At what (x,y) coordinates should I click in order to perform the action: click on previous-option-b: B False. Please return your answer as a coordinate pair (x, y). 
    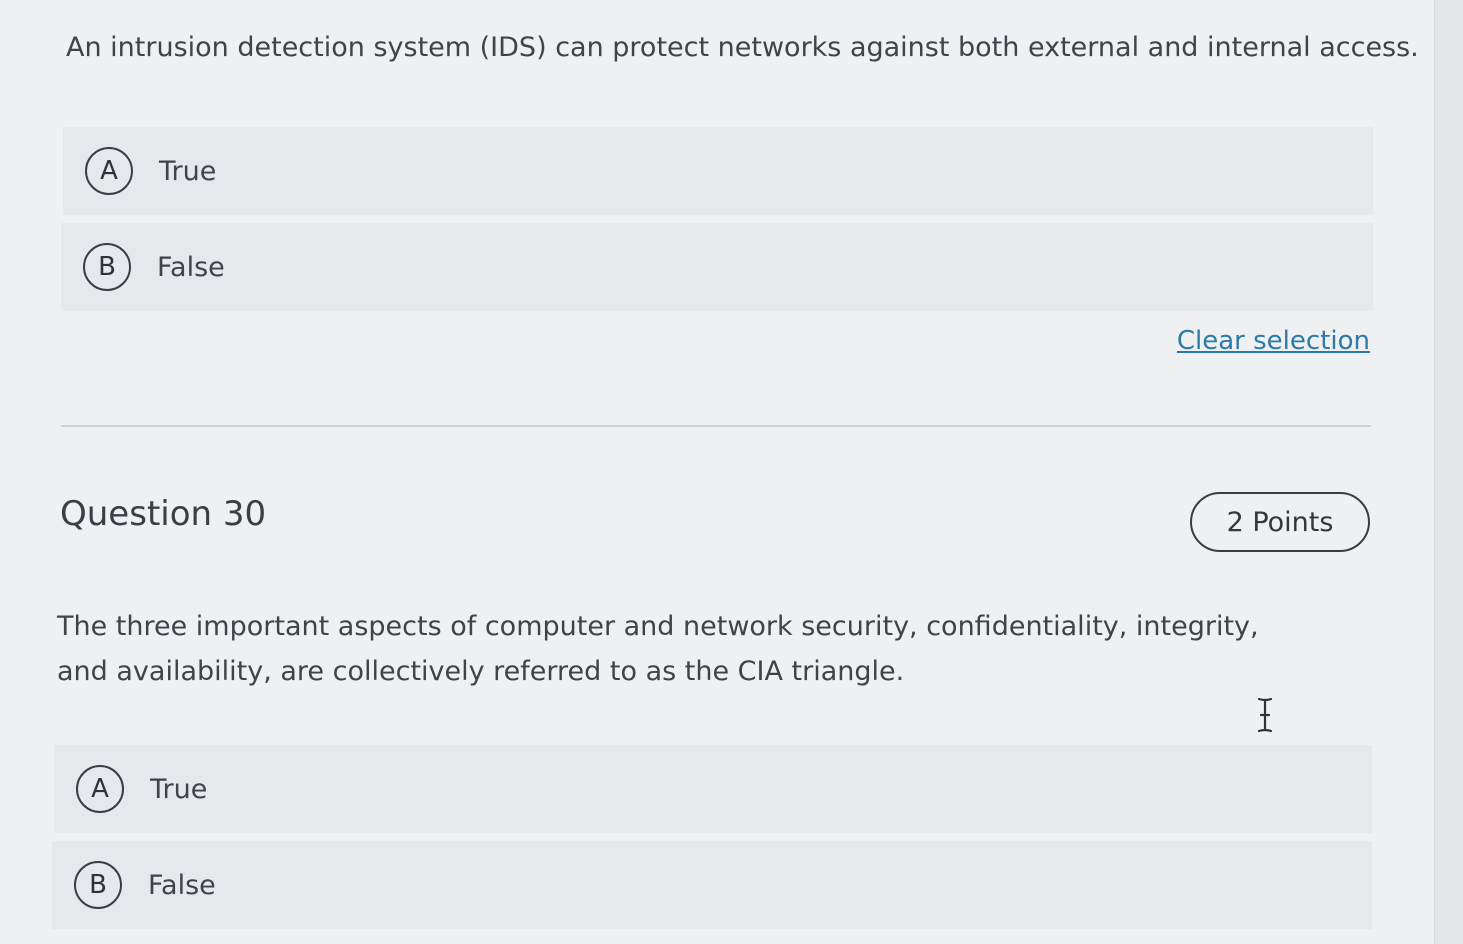
    Looking at the image, I should click on (717, 267).